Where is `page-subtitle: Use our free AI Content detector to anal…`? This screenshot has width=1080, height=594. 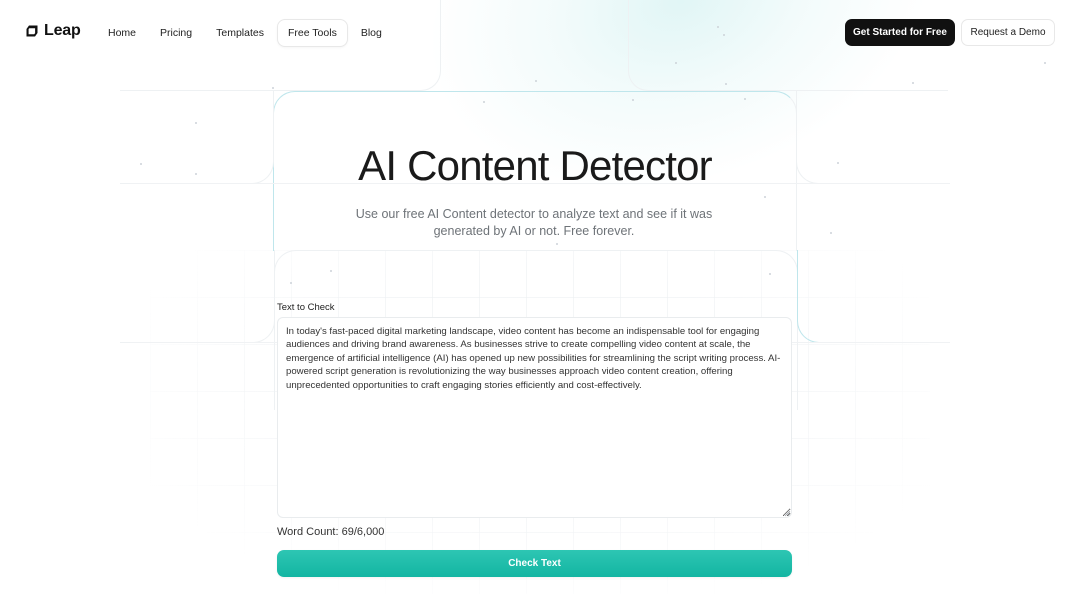 page-subtitle: Use our free AI Content detector to anal… is located at coordinates (534, 222).